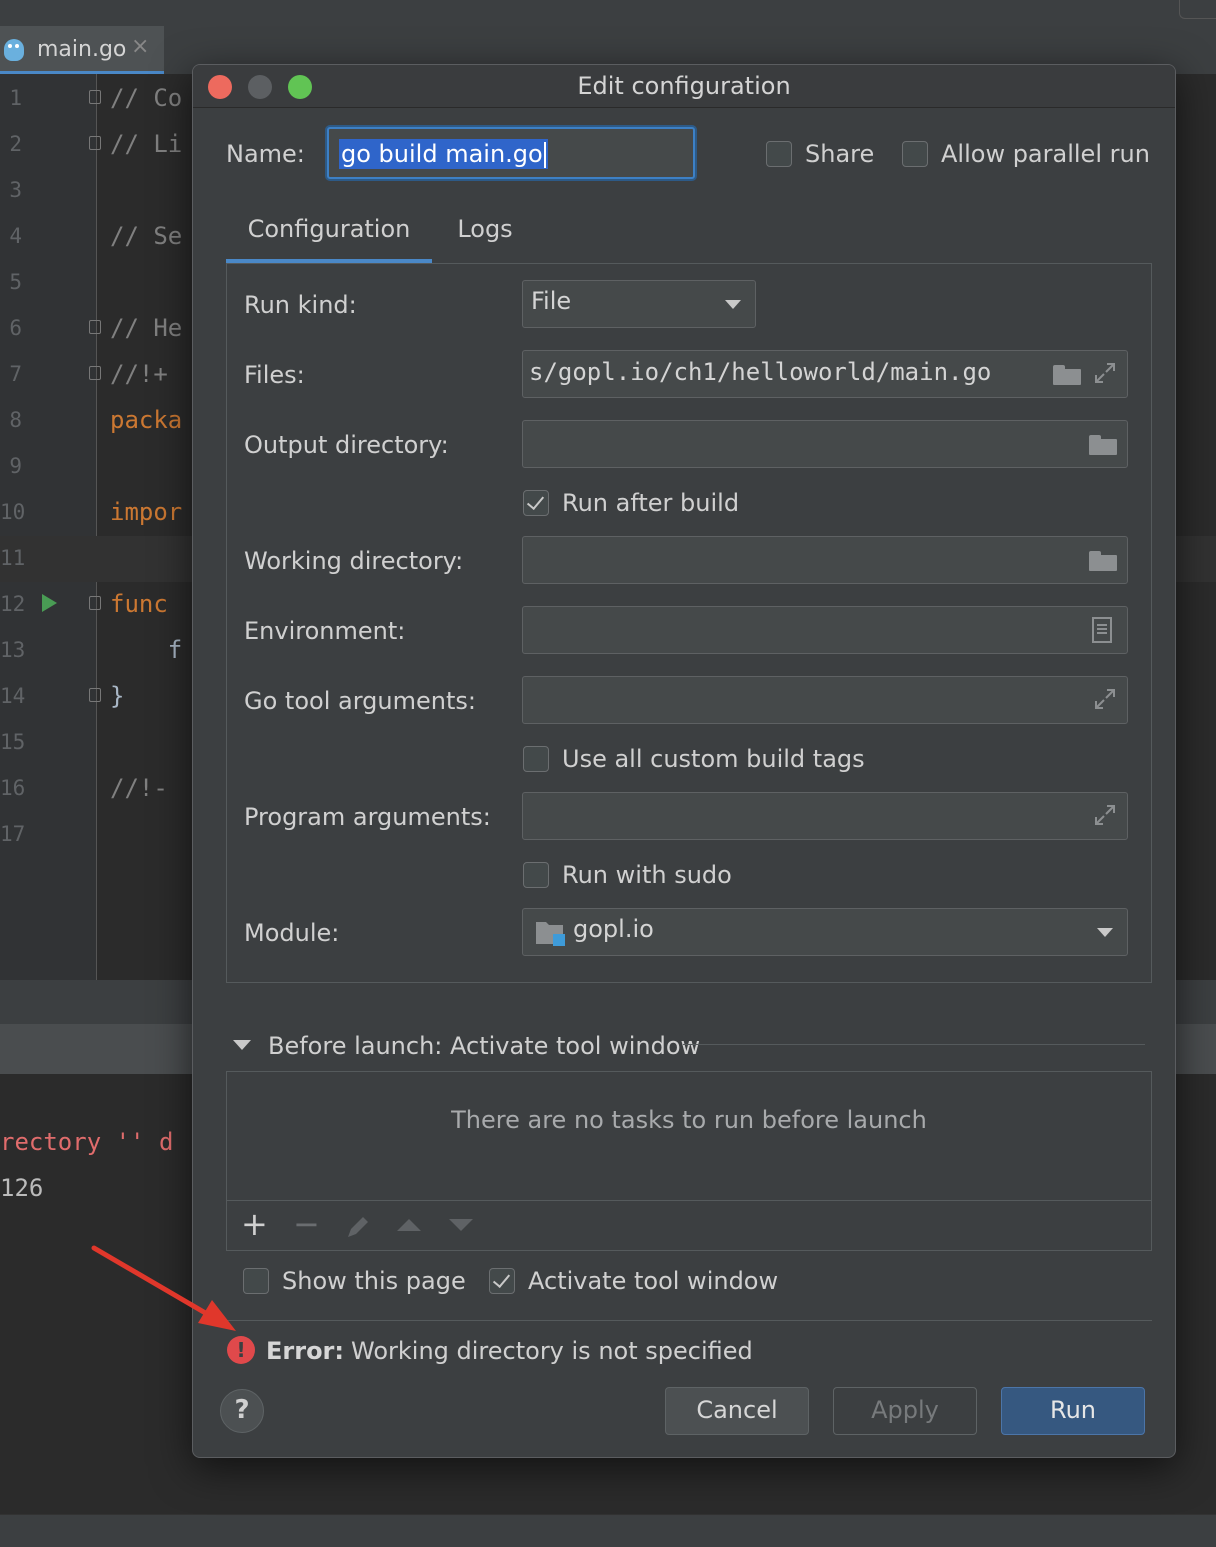  Describe the element at coordinates (689, 1225) in the screenshot. I see `tasks-toolbar: + −` at that location.